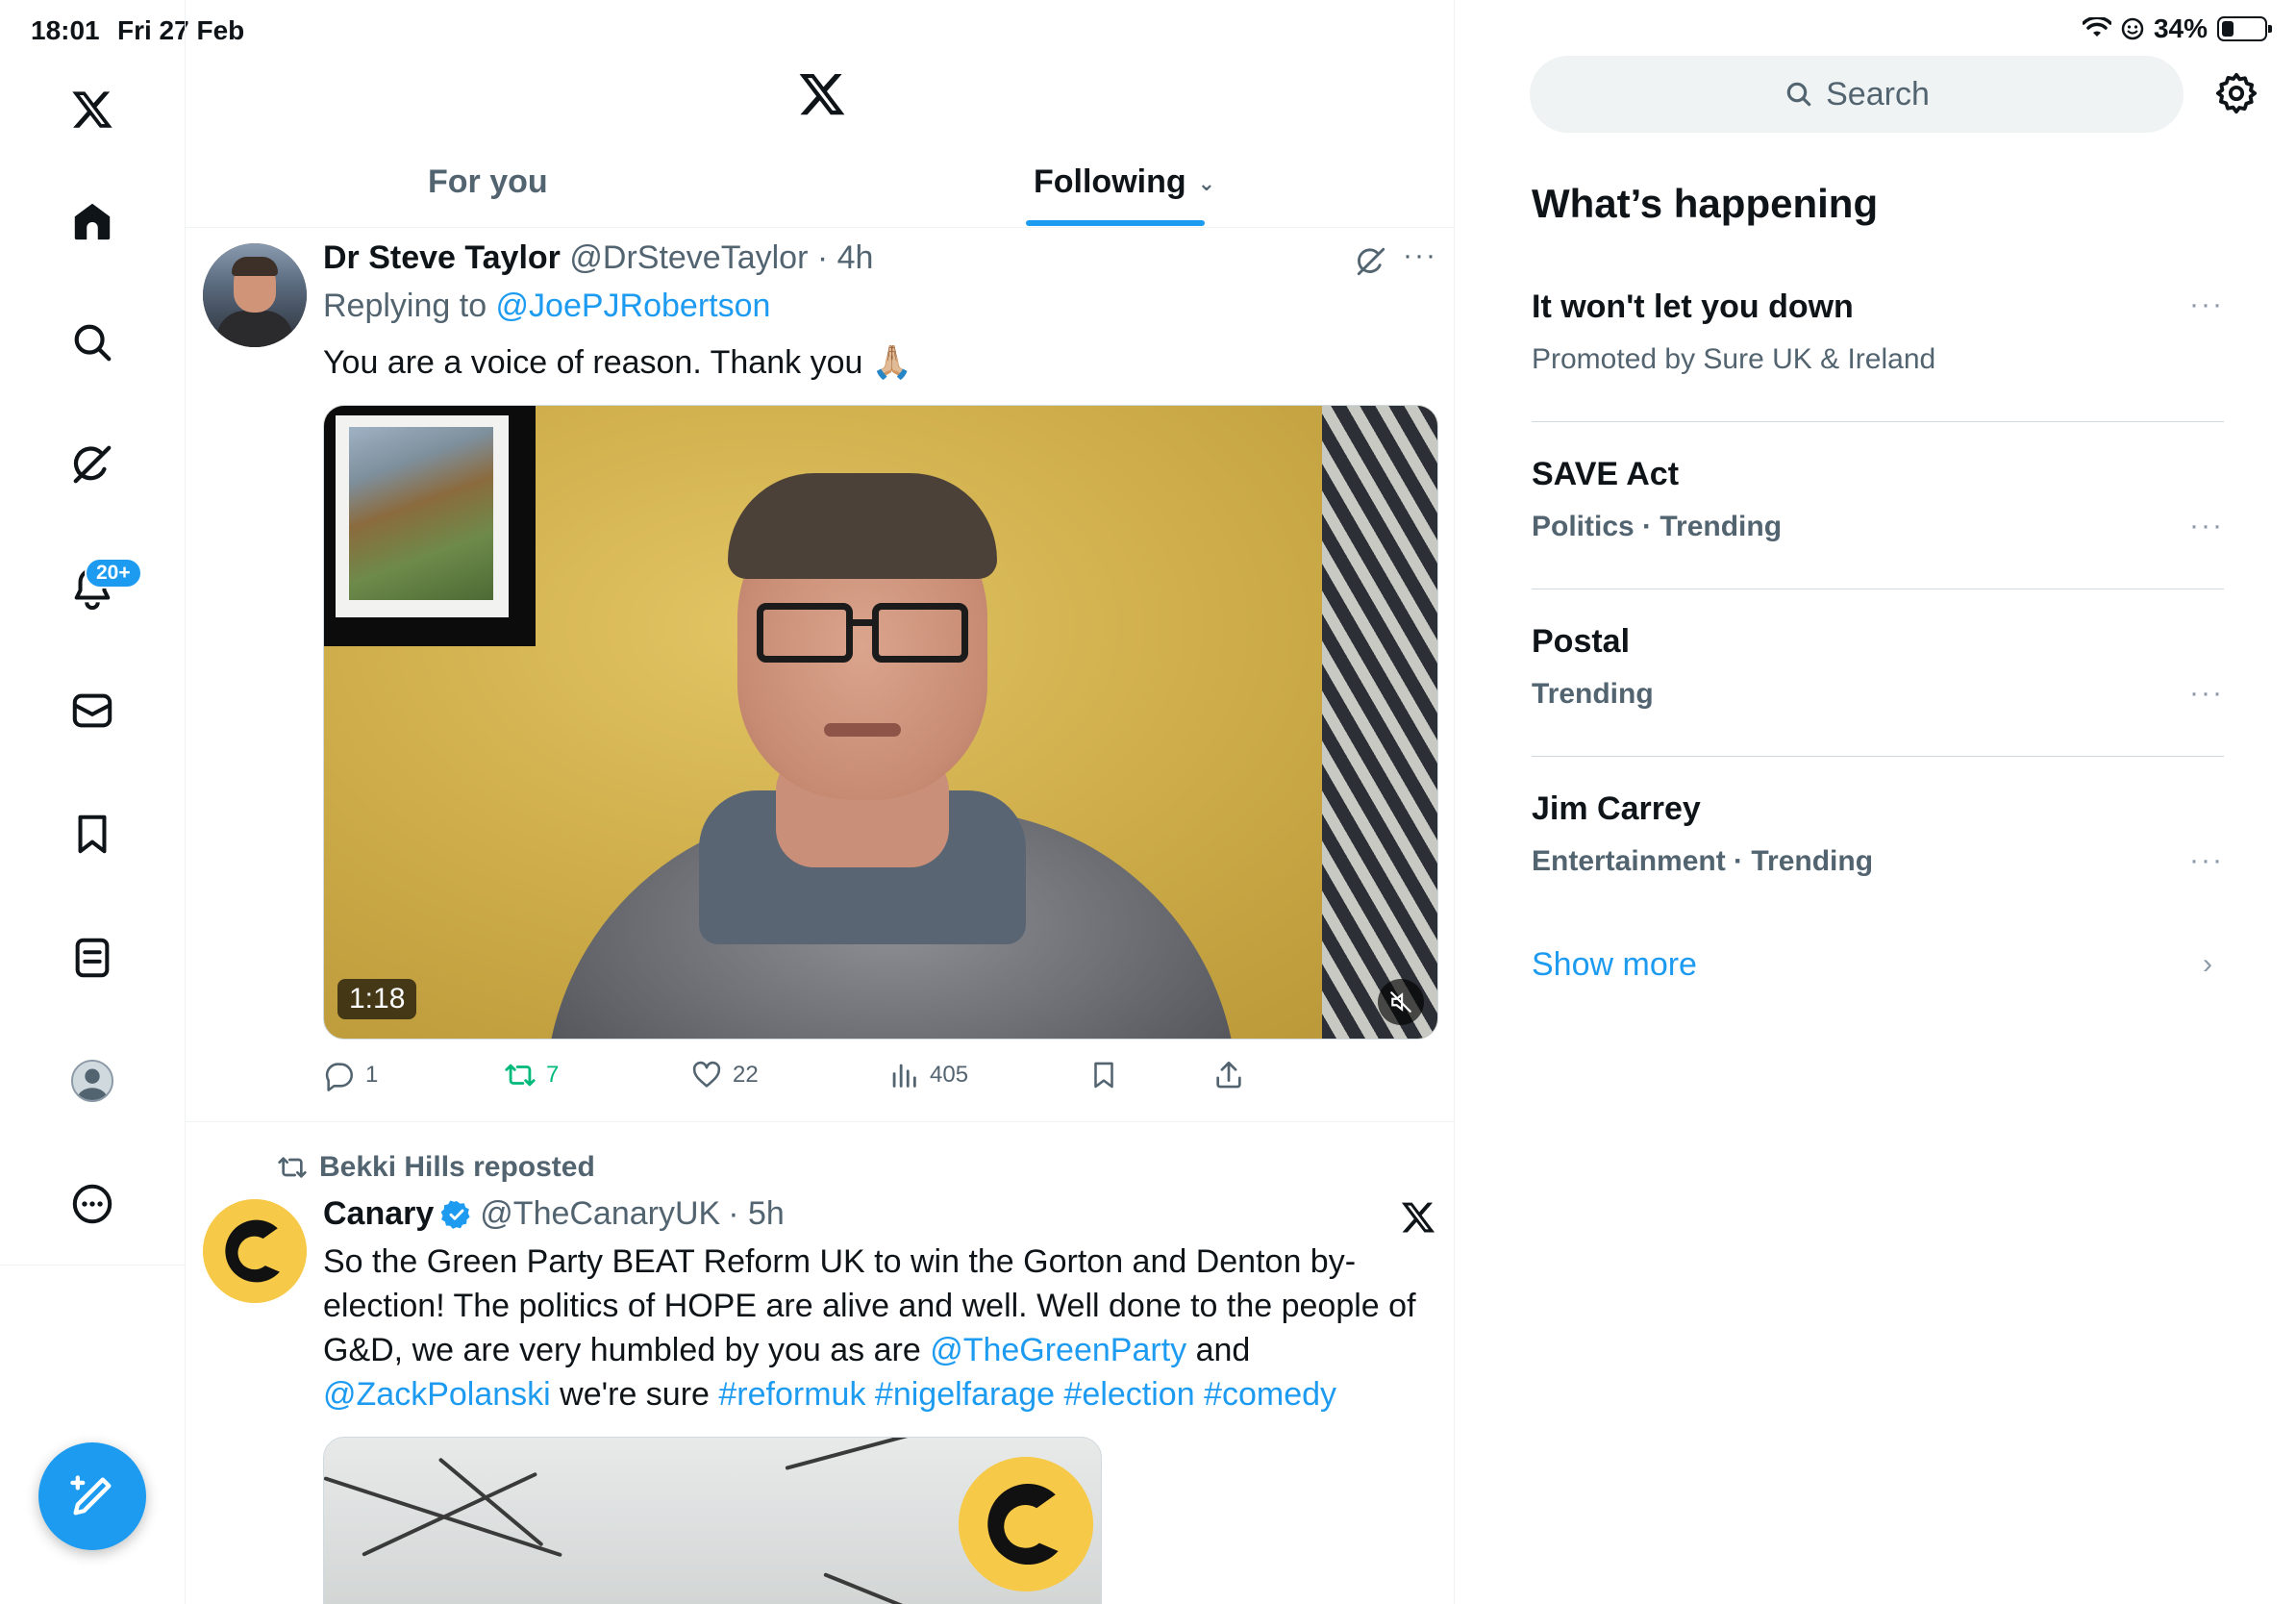  I want to click on messages-icon, so click(92, 711).